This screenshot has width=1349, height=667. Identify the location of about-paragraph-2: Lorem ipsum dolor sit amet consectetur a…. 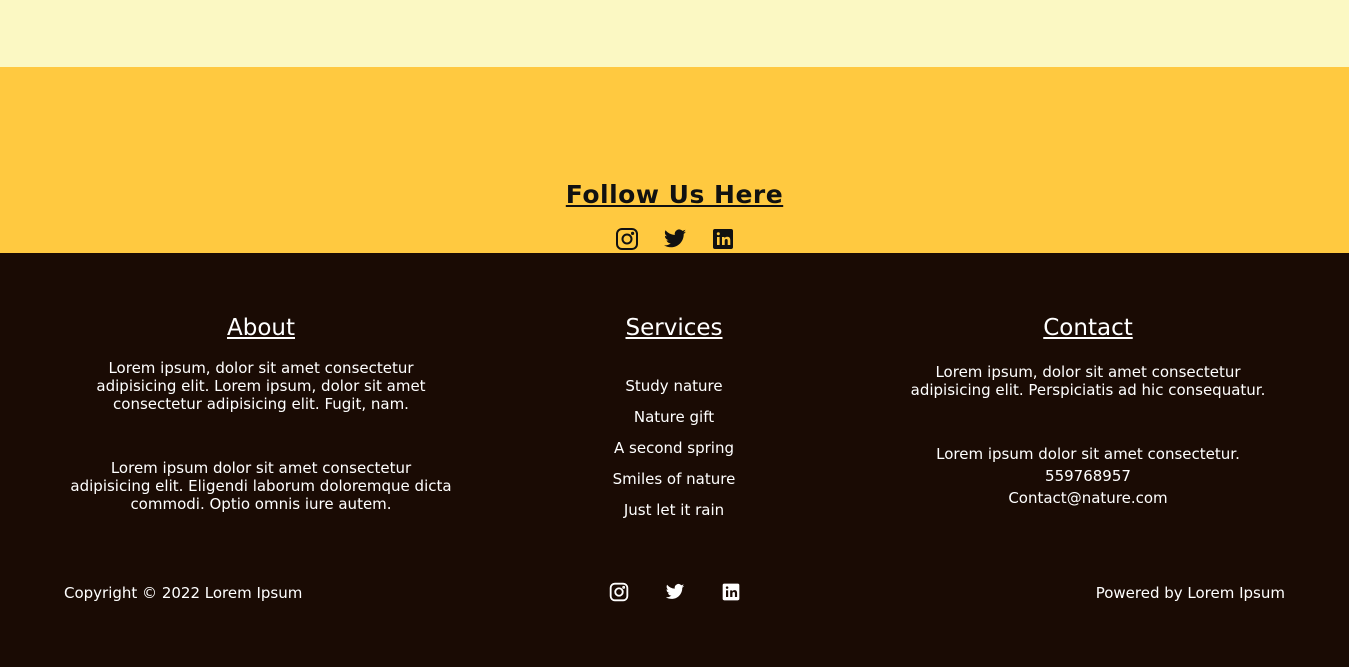
(261, 486).